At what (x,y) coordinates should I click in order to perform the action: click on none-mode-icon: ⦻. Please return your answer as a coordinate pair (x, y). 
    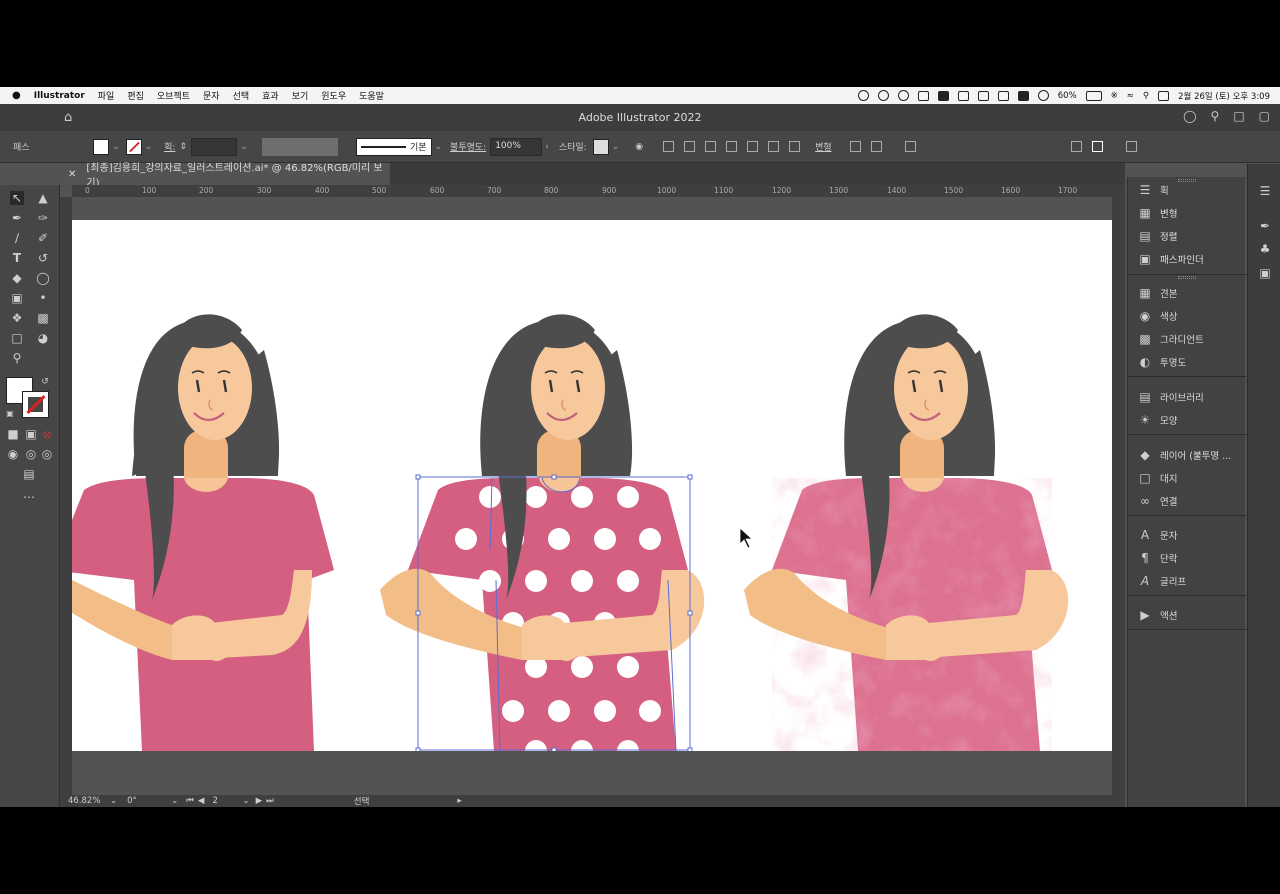
    Looking at the image, I should click on (47, 434).